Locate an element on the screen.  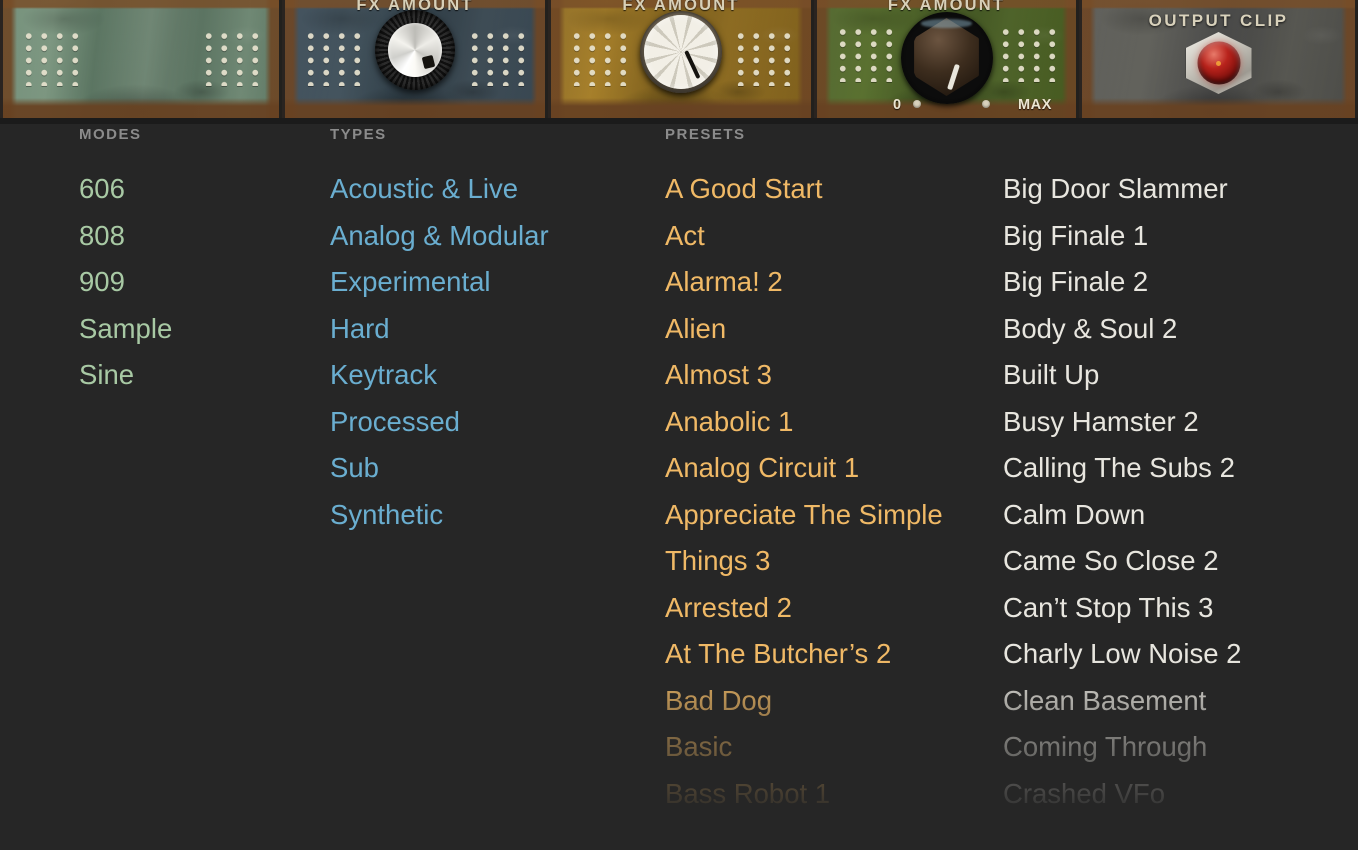
list-item: Crashed VFo is located at coordinates (1180, 794).